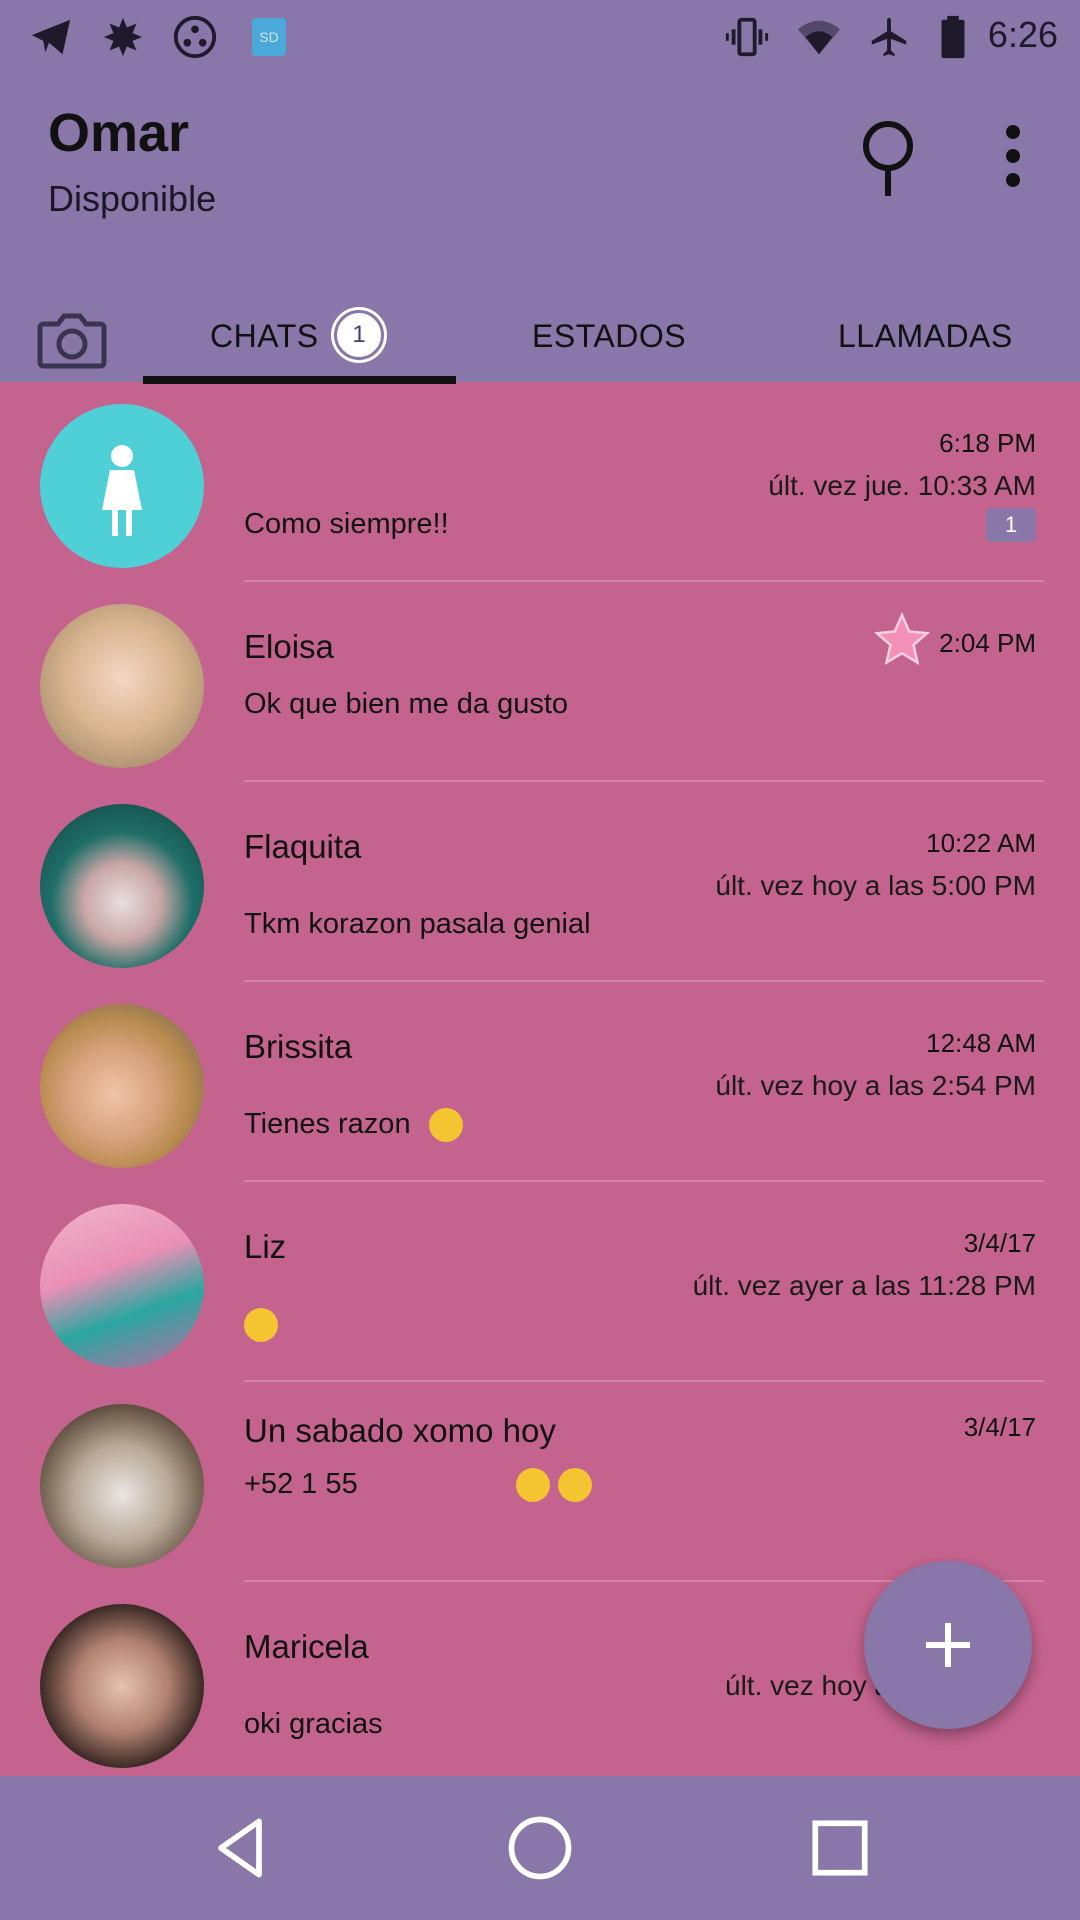 Image resolution: width=1080 pixels, height=1920 pixels. Describe the element at coordinates (418, 1485) in the screenshot. I see `chat-last-message: +52 1 55` at that location.